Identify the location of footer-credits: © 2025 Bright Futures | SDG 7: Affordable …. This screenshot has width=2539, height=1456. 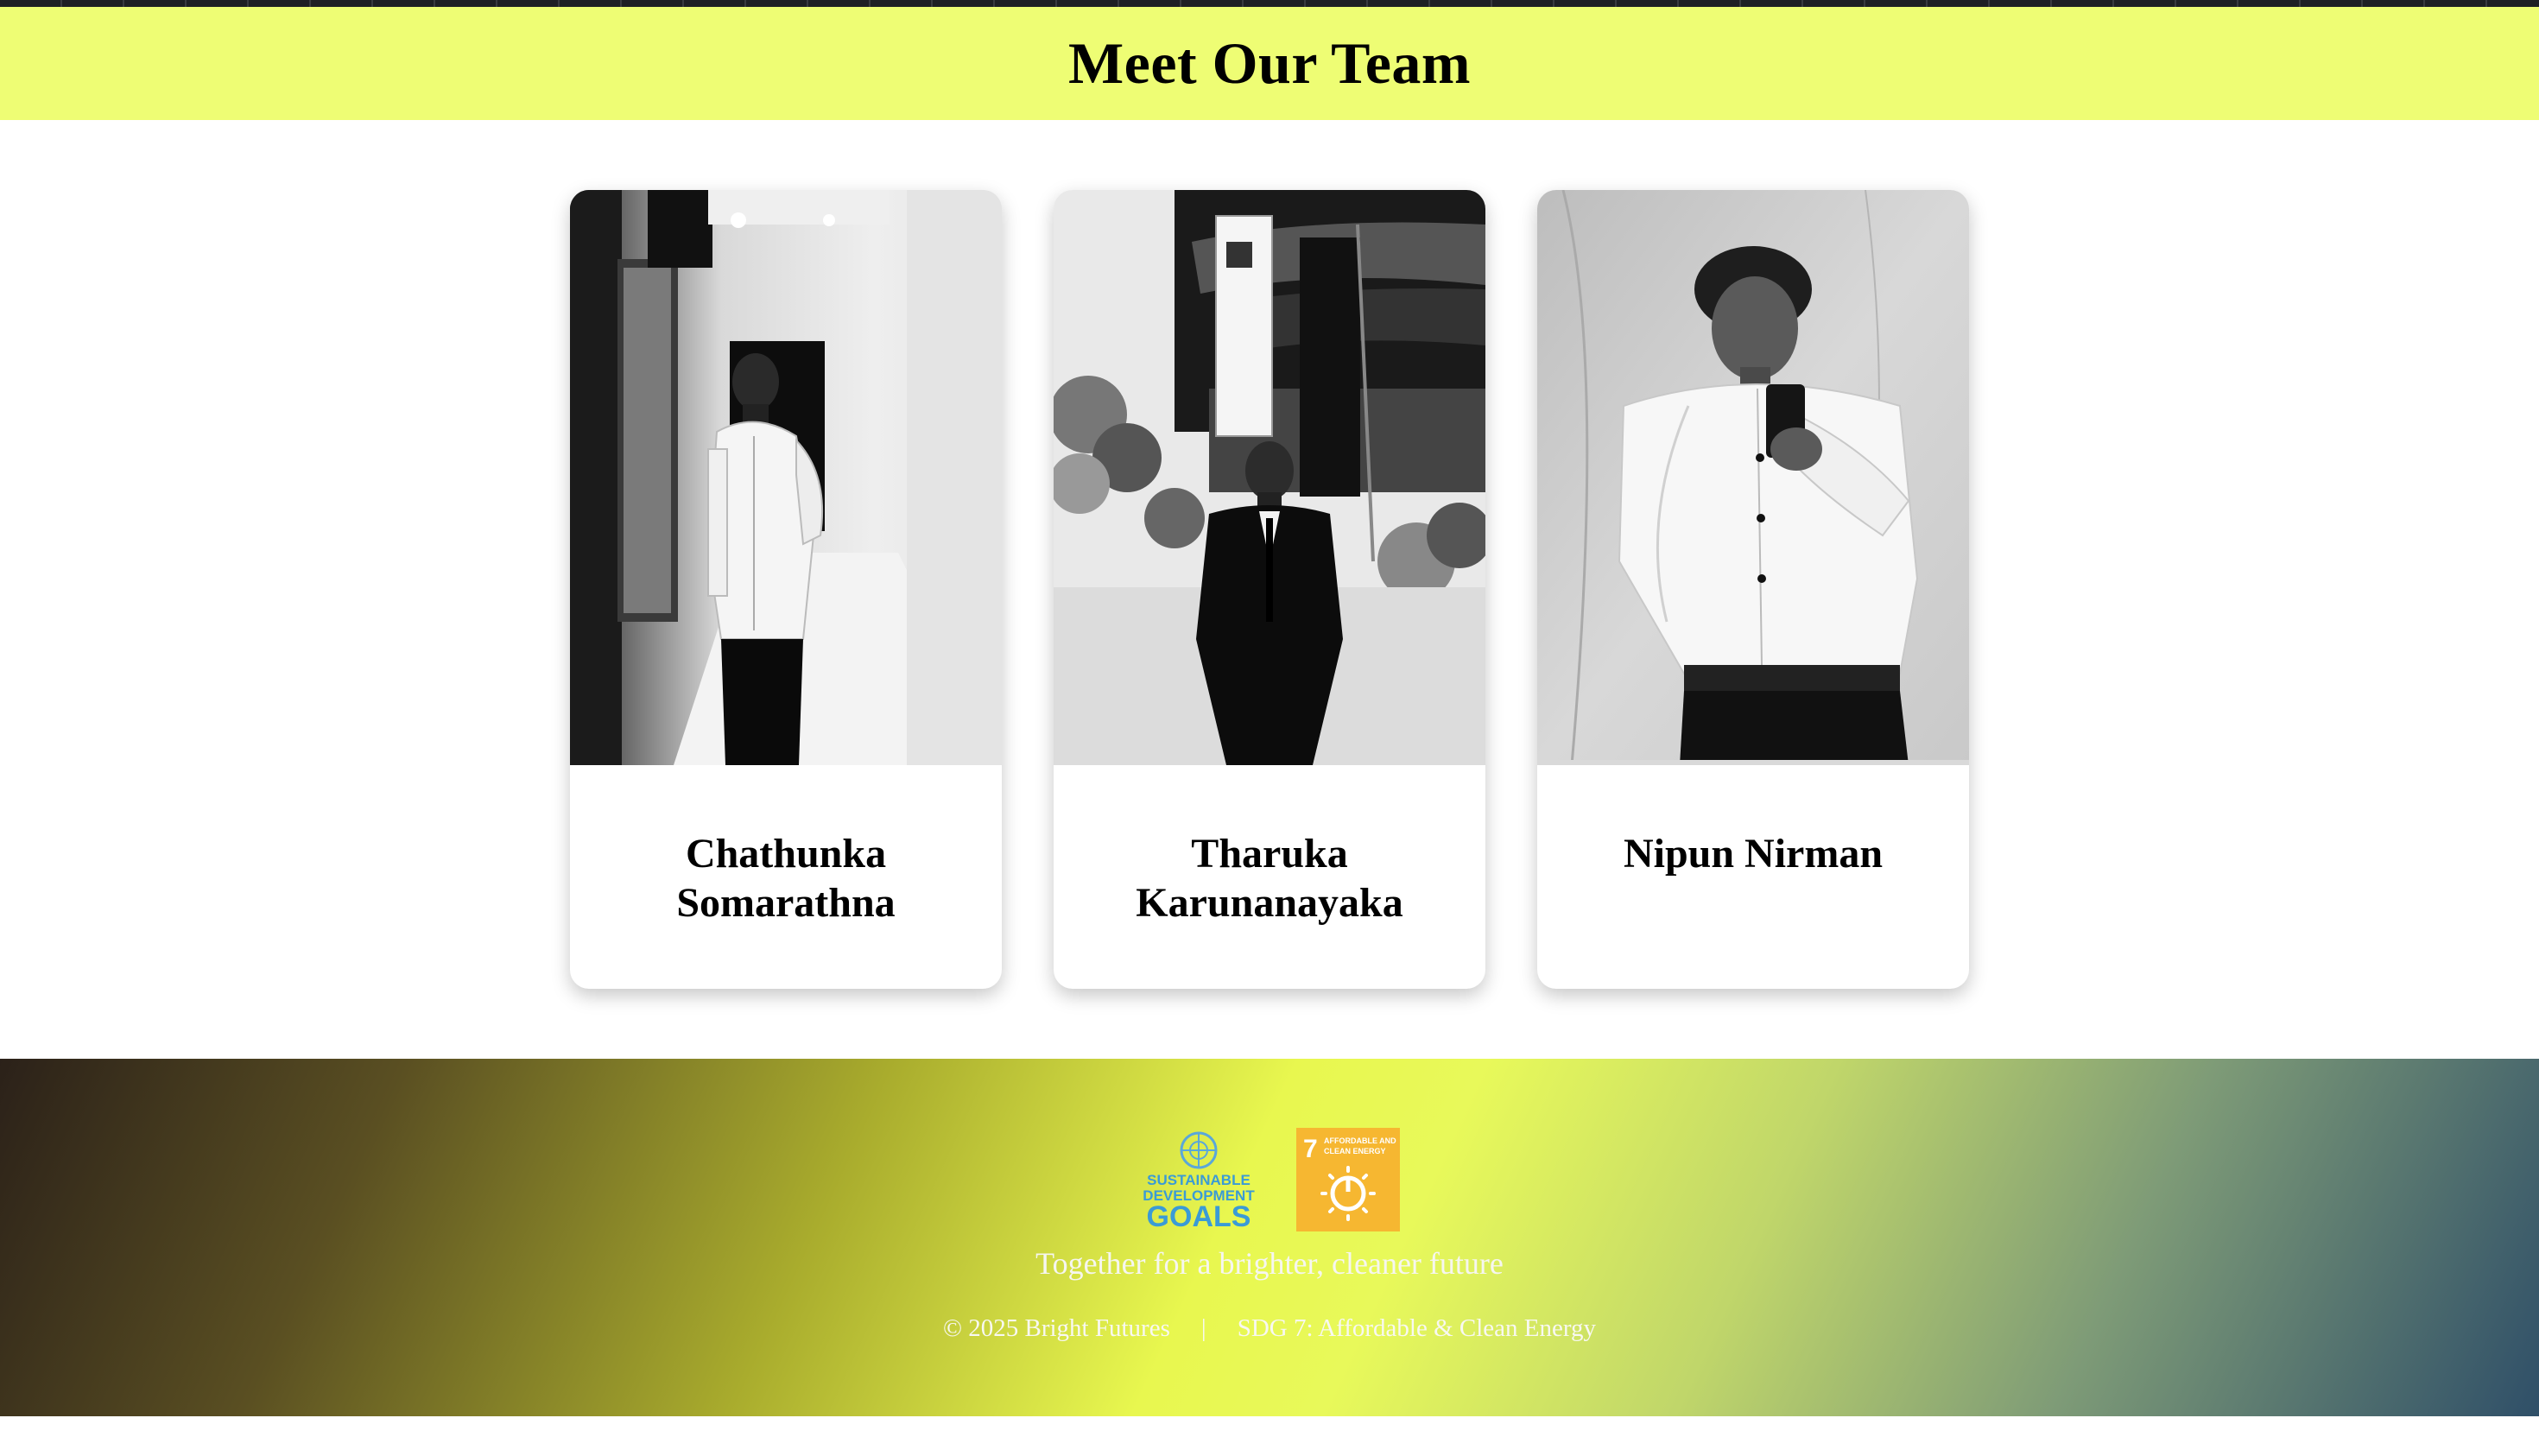
(1269, 1329).